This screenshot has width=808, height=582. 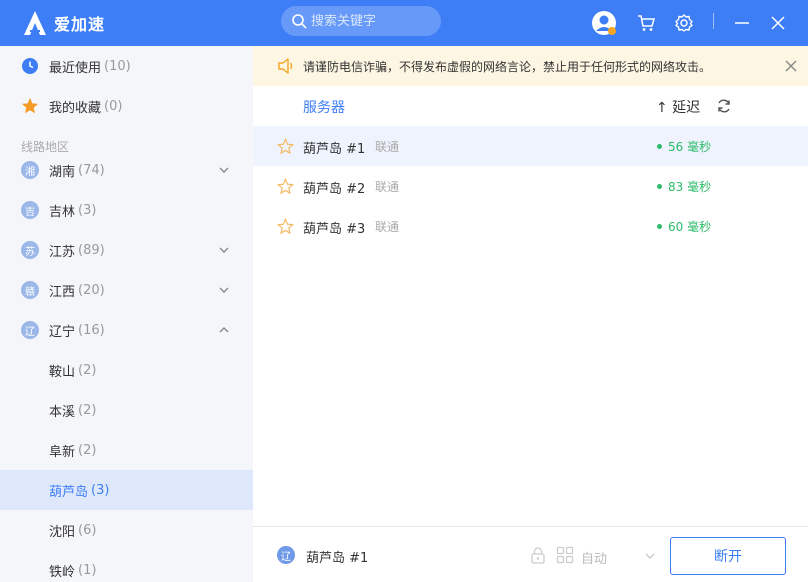 I want to click on minimize-button, so click(x=742, y=23).